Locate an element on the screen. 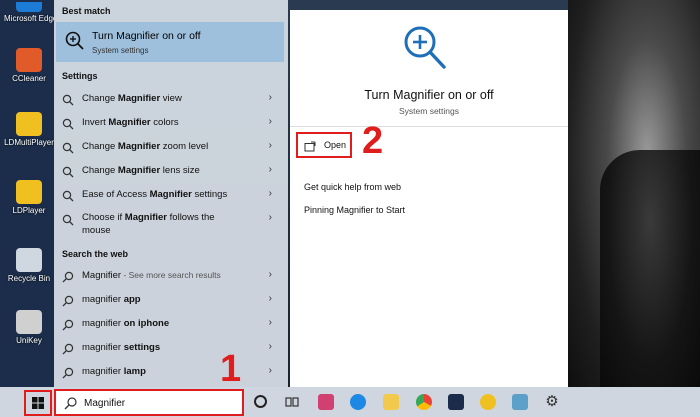  cortana-icon is located at coordinates (260, 401).